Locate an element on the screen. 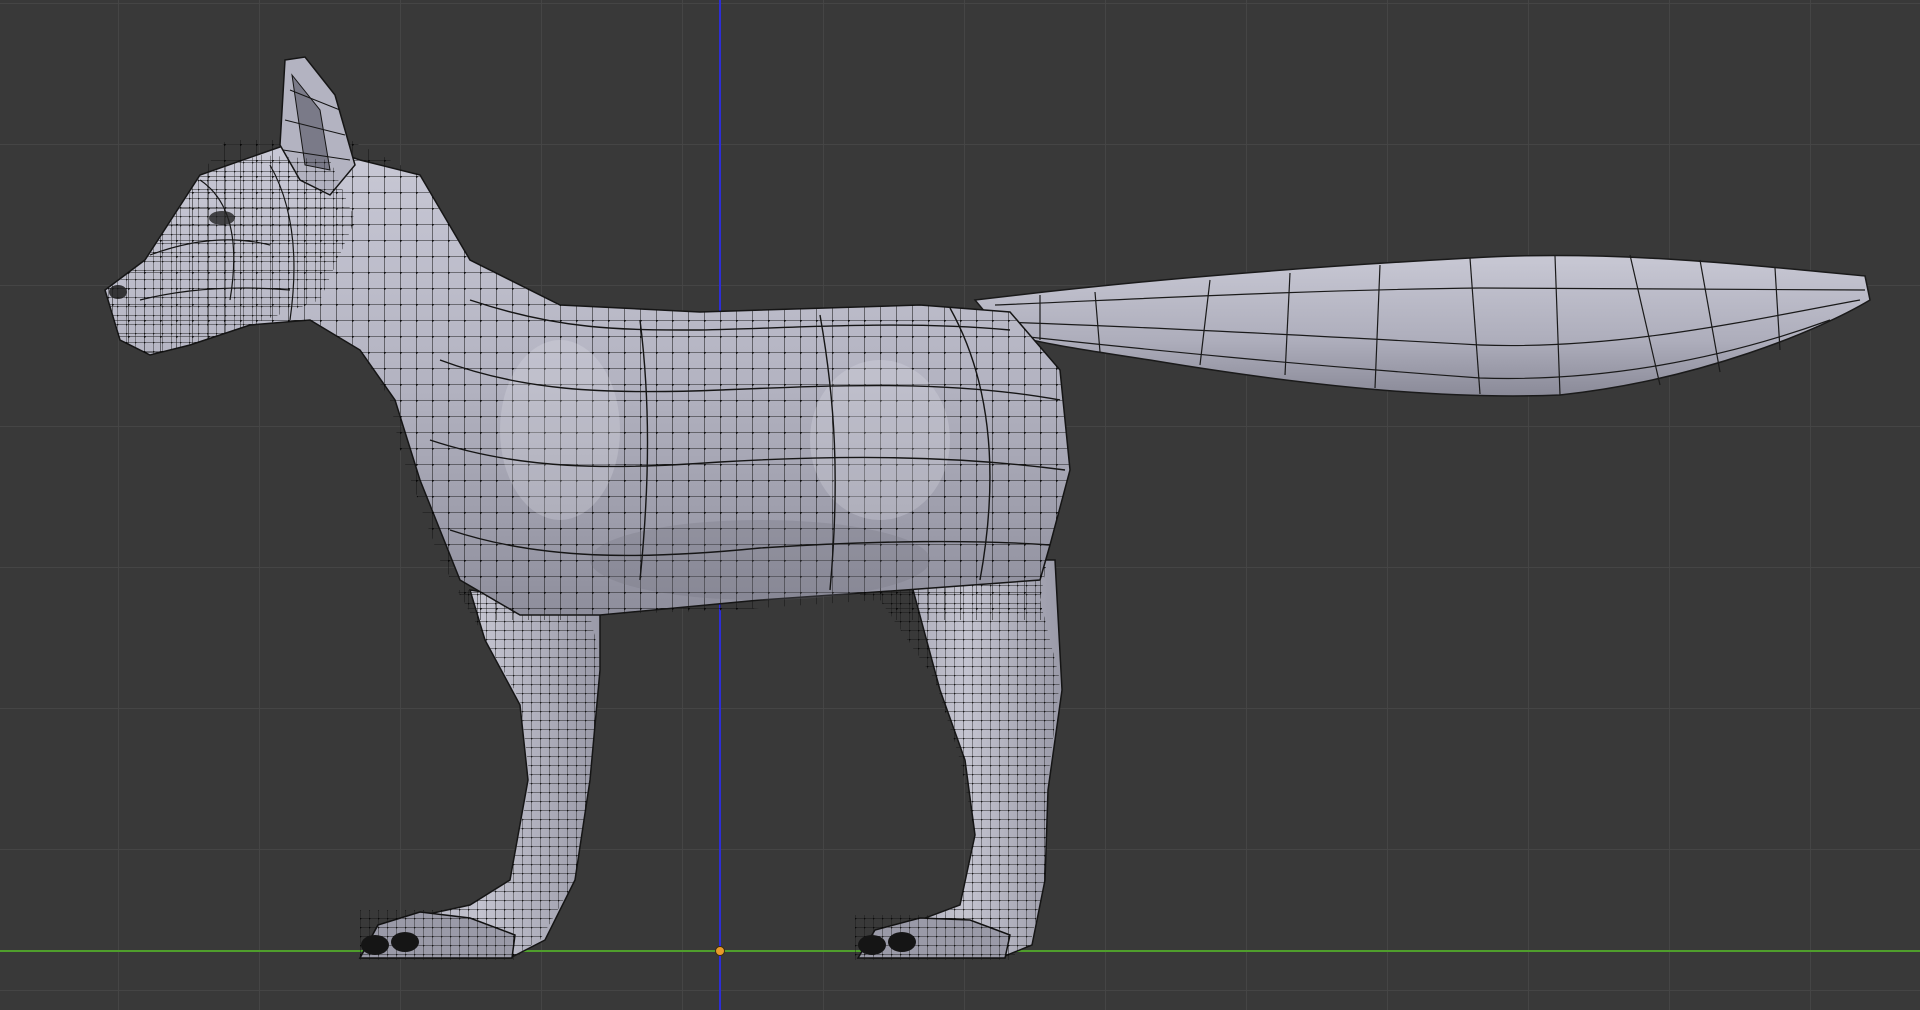  object-origin-point is located at coordinates (720, 951).